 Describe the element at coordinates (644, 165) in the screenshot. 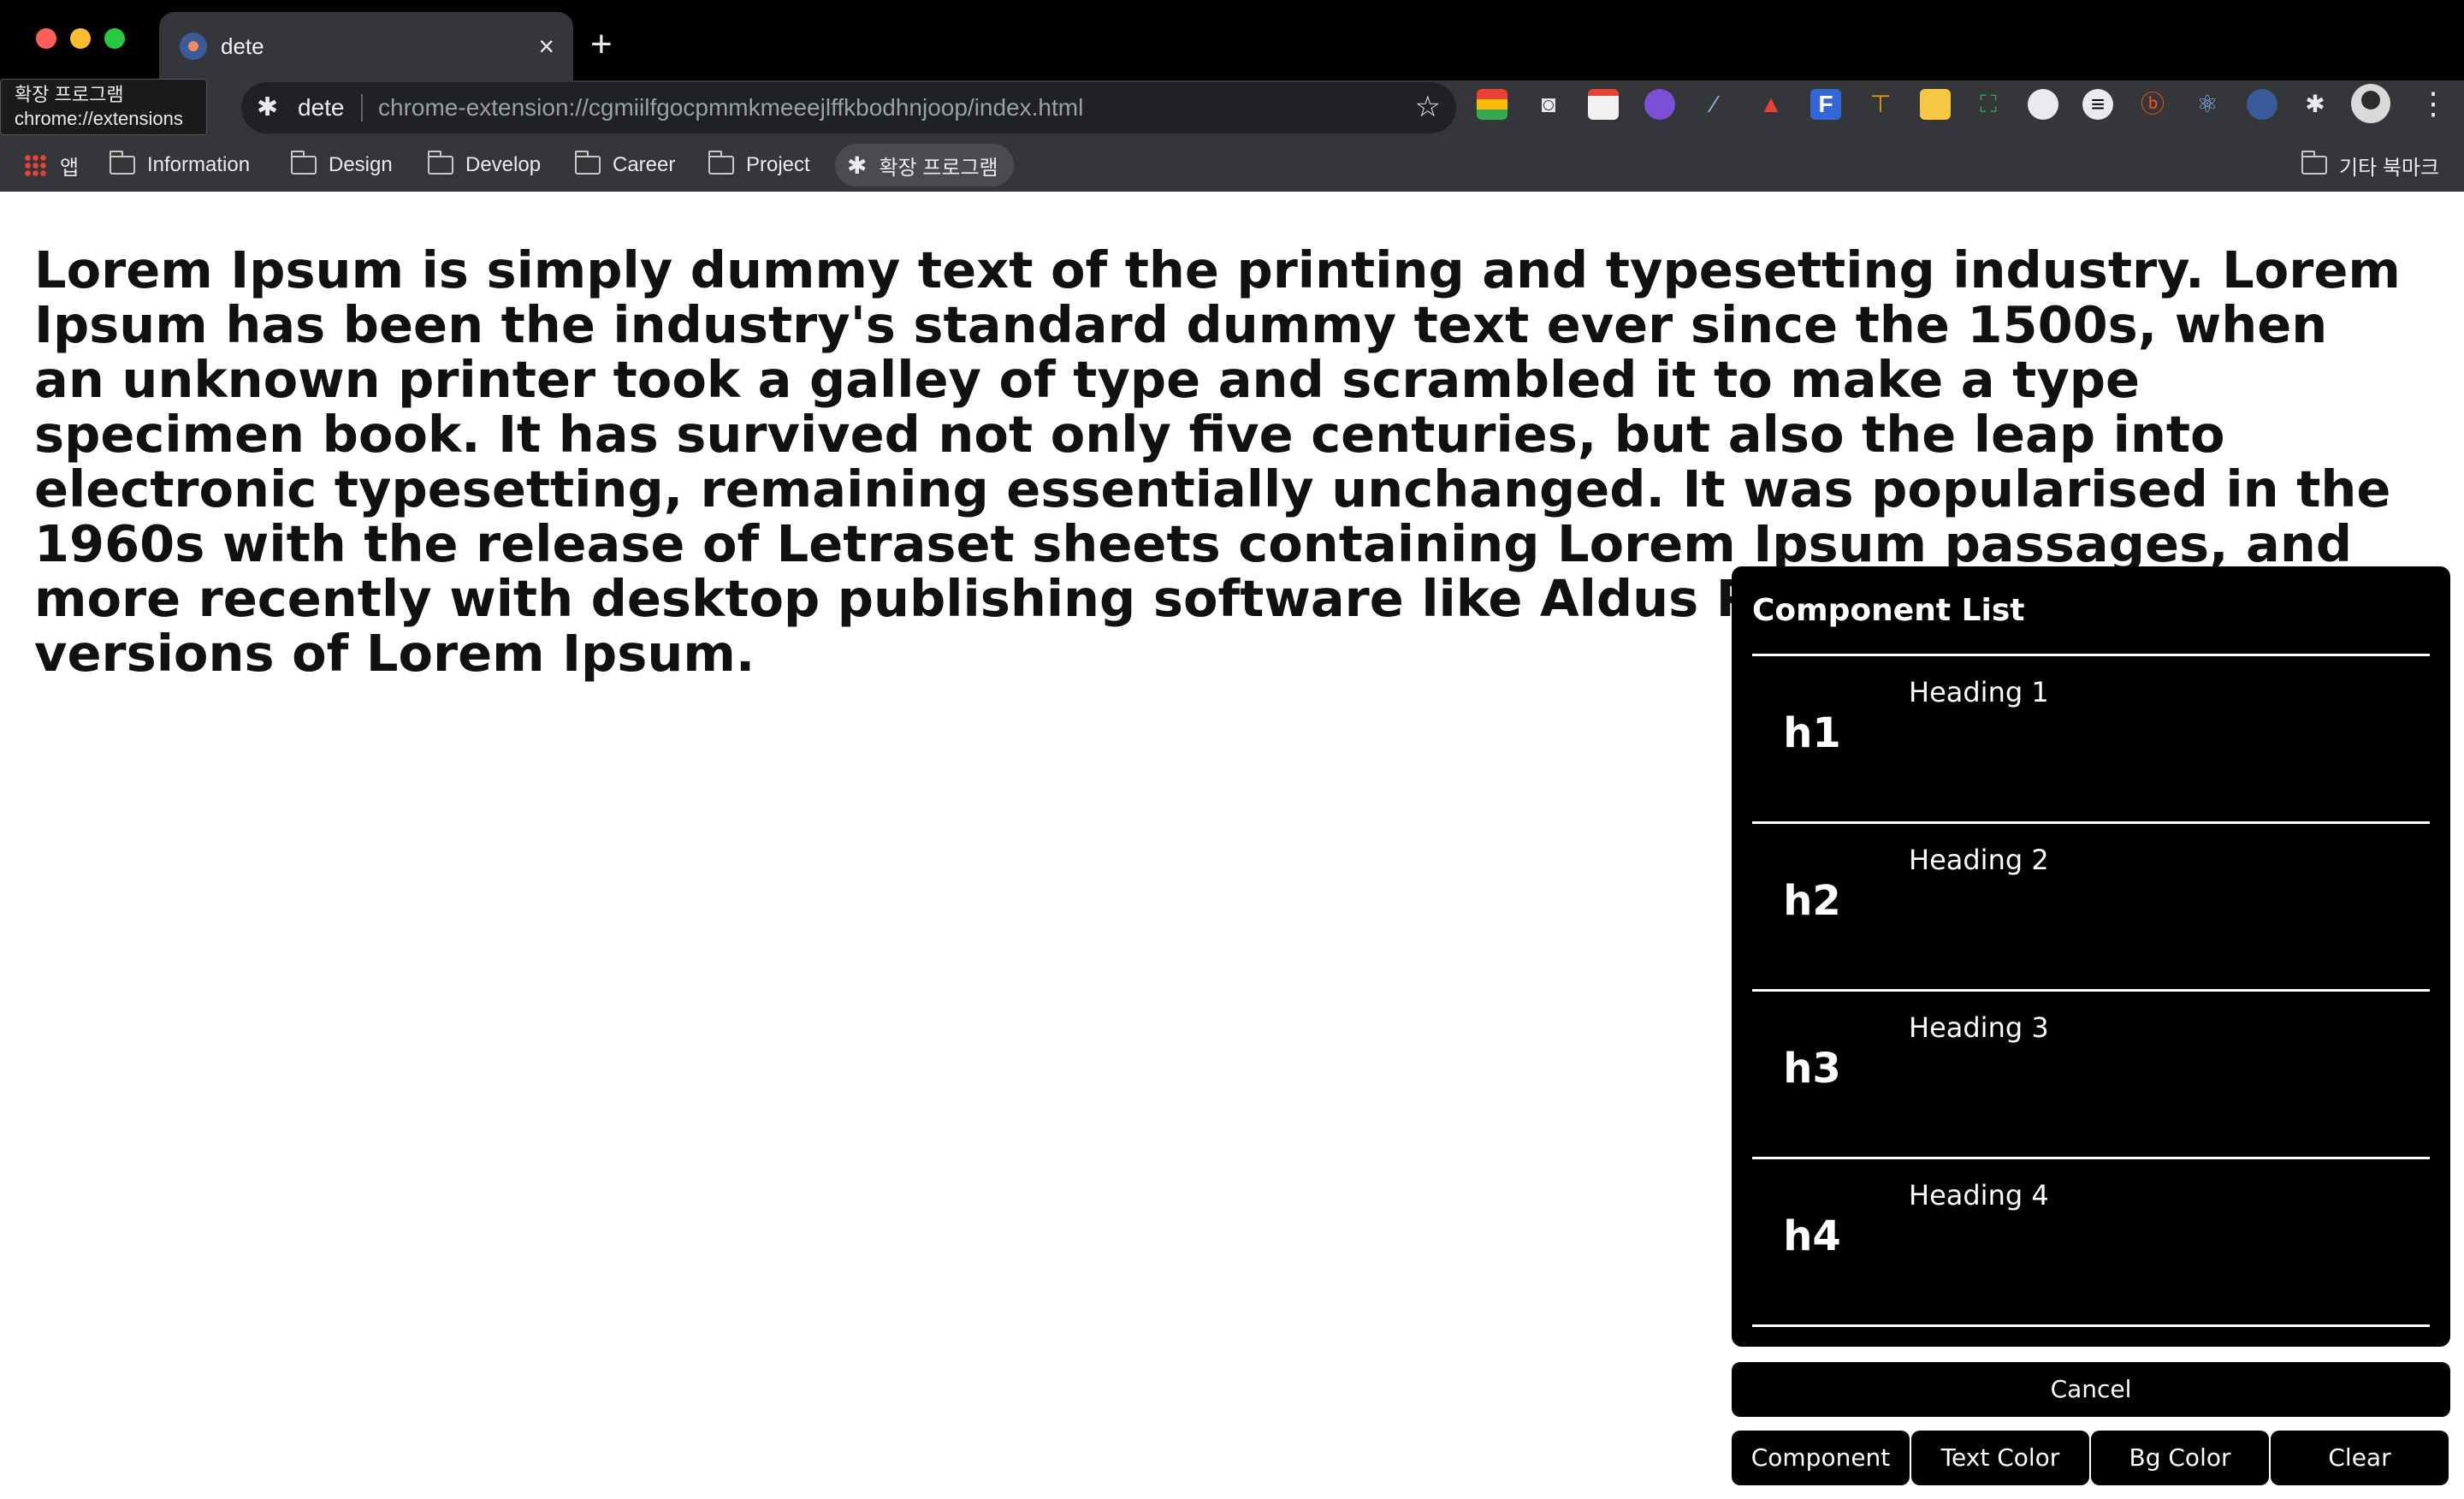

I see `bookmark-label: Career` at that location.